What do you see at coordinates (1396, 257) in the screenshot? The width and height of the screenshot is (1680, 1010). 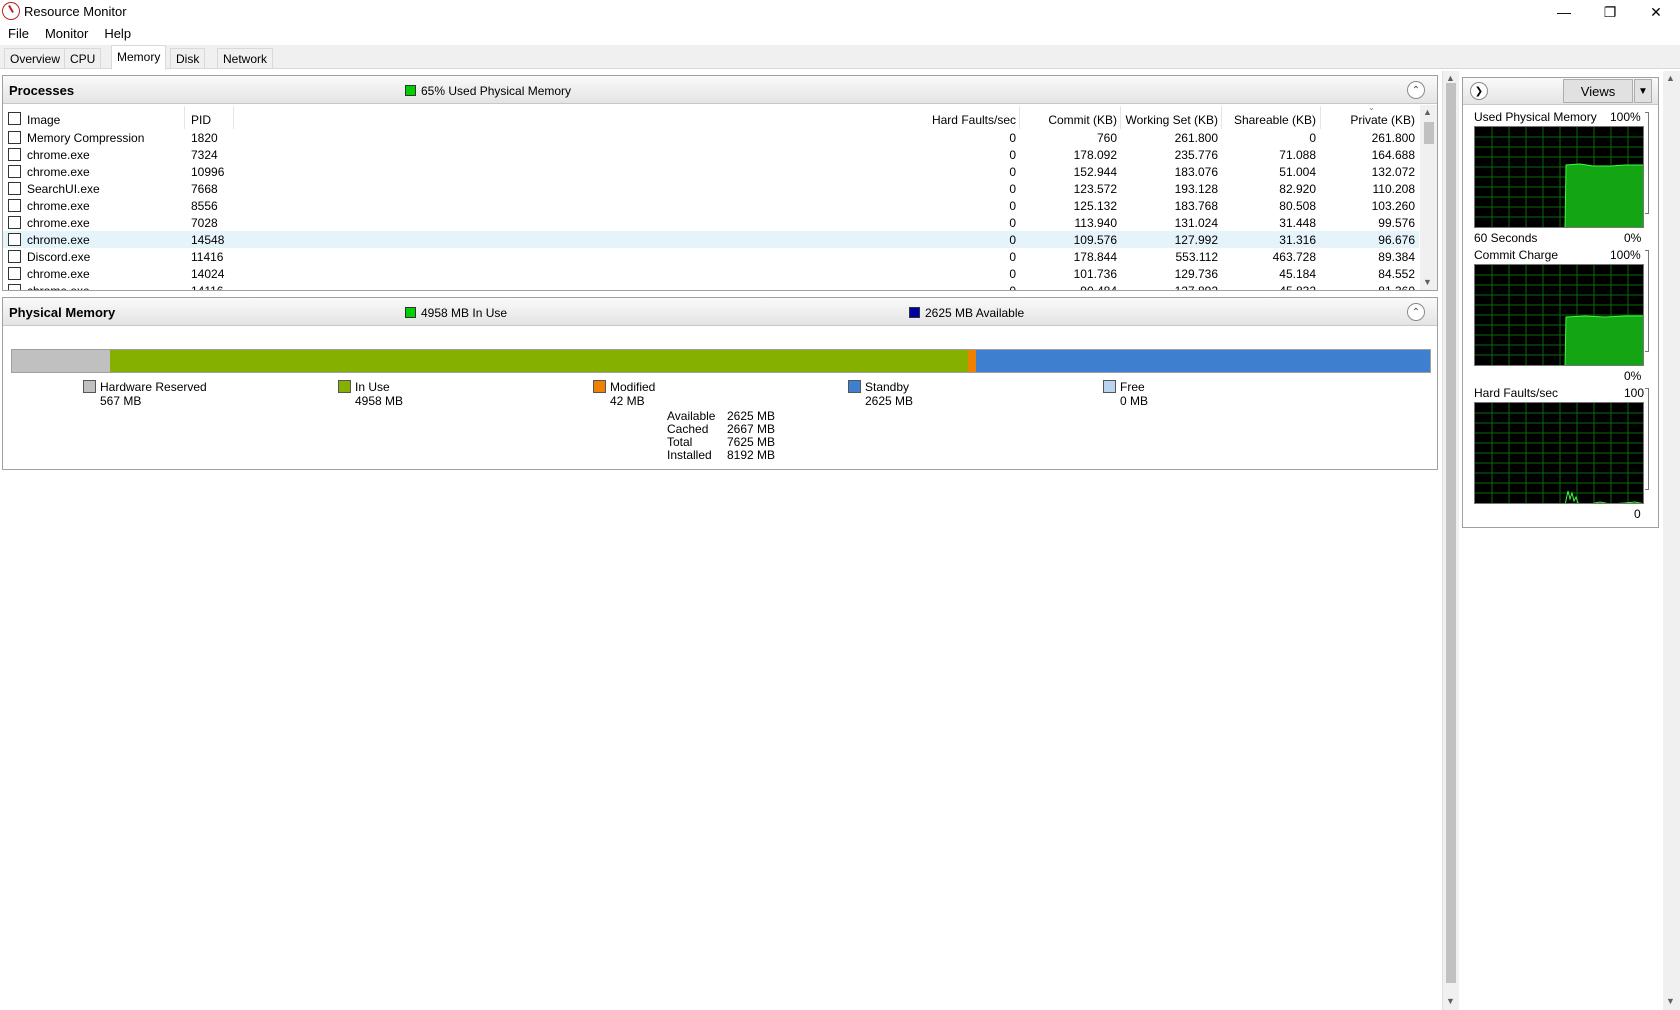 I see `cell-private: 89.384` at bounding box center [1396, 257].